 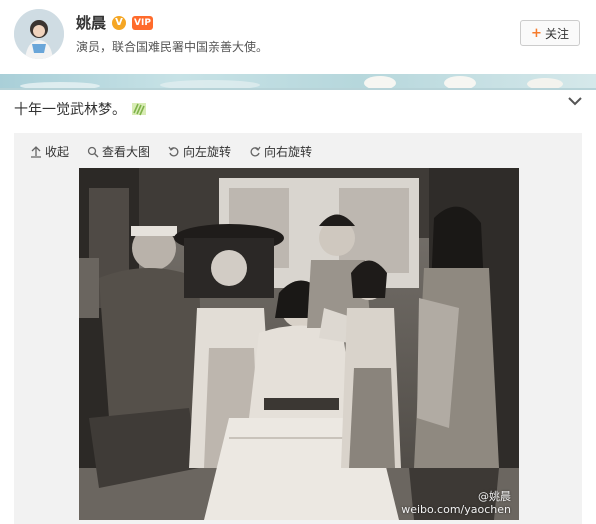 I want to click on photo-watermark: @姚晨 weibo.com/yaochen, so click(x=456, y=503).